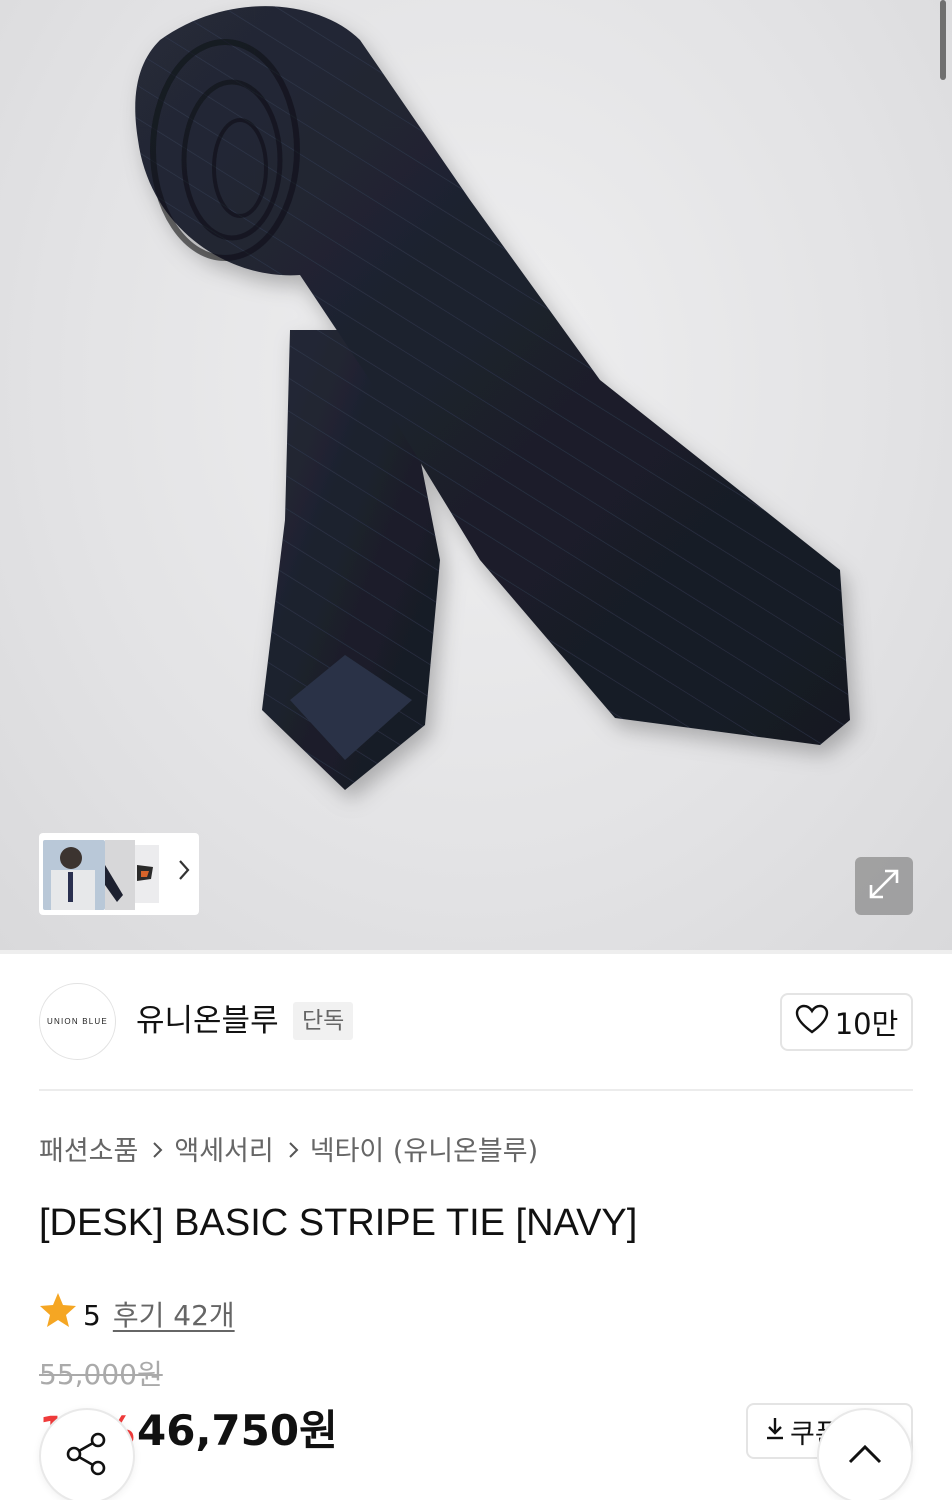  I want to click on star-icon, so click(58, 1315).